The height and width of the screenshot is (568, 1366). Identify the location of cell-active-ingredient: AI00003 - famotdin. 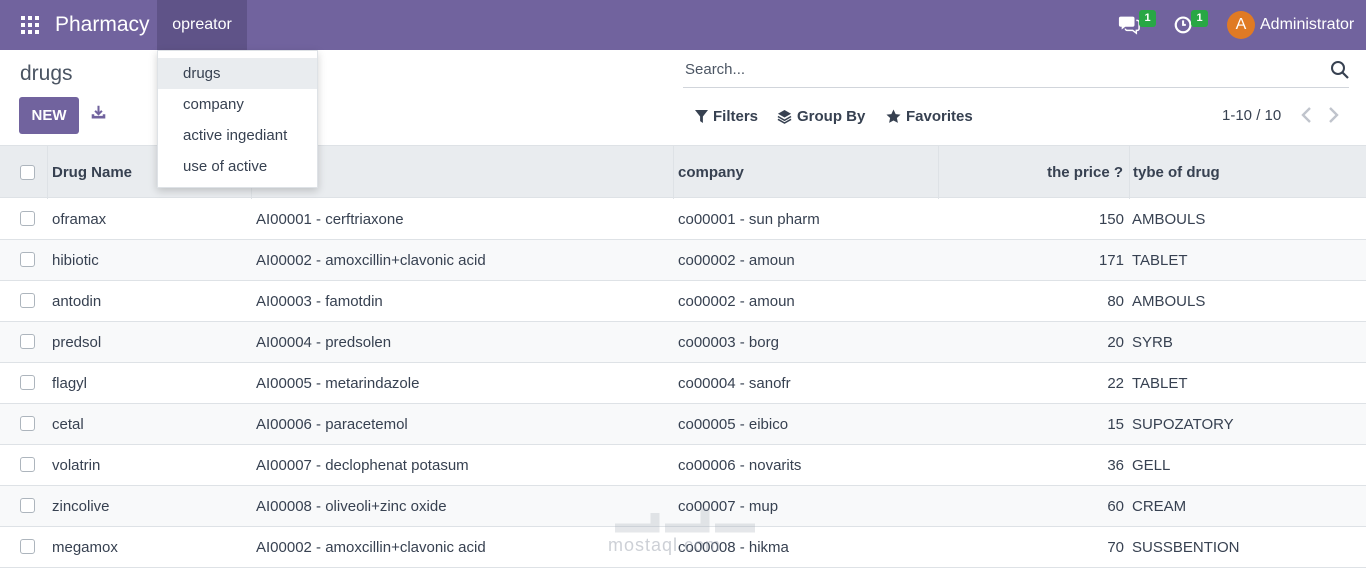
(319, 301).